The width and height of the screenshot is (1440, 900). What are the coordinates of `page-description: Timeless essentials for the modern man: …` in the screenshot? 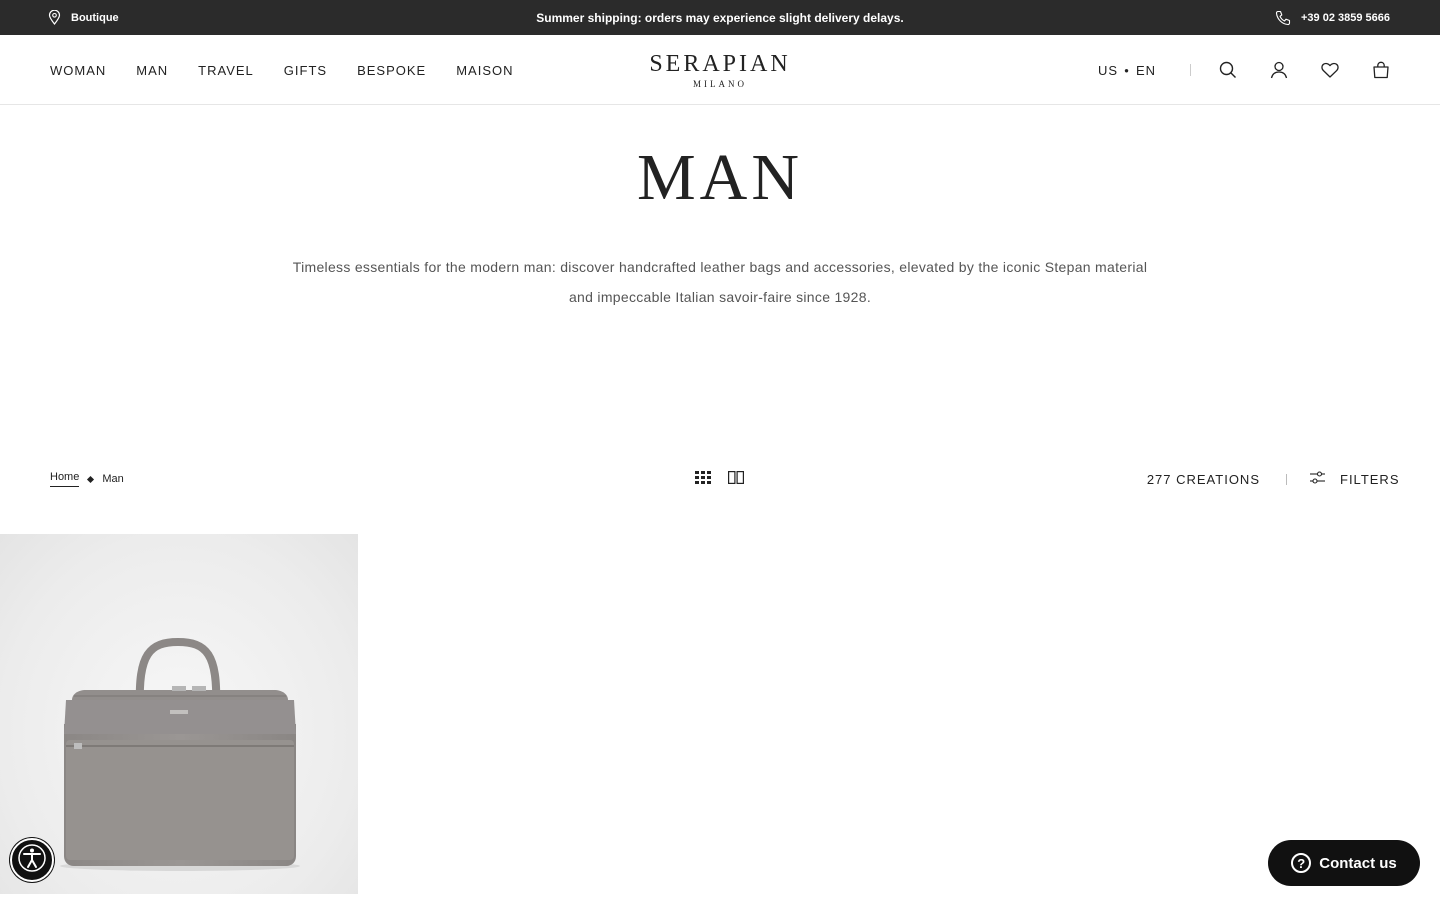 It's located at (720, 282).